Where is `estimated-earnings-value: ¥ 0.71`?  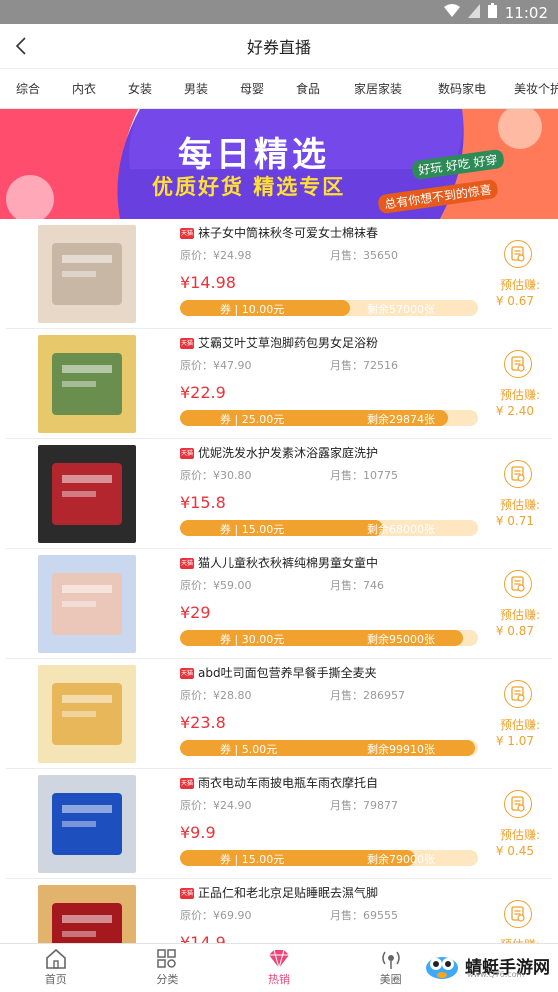
estimated-earnings-value: ¥ 0.71 is located at coordinates (514, 521).